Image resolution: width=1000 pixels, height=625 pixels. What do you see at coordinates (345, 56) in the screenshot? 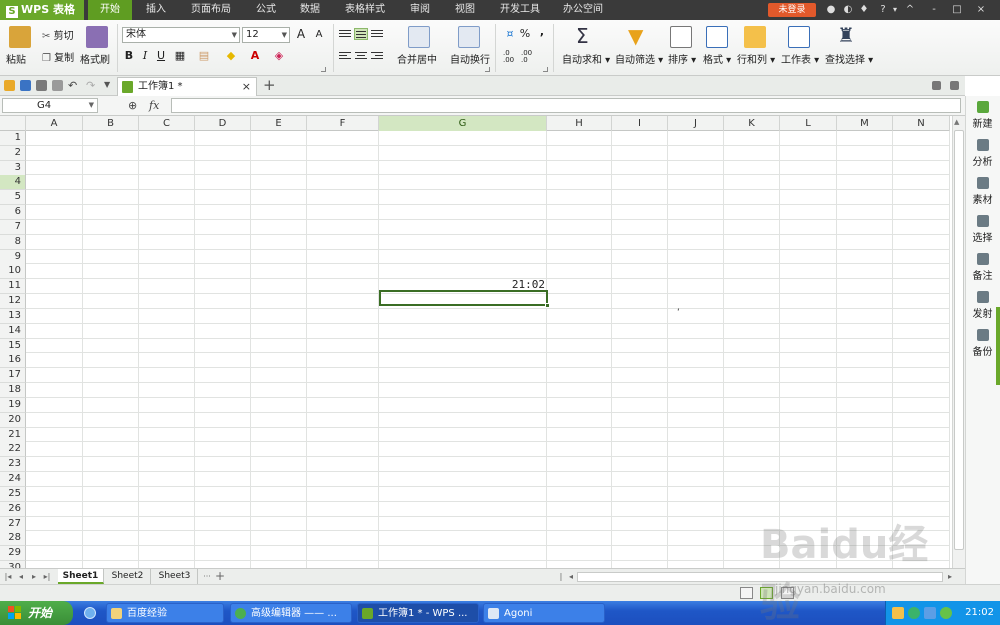
I see `align-left-icon` at bounding box center [345, 56].